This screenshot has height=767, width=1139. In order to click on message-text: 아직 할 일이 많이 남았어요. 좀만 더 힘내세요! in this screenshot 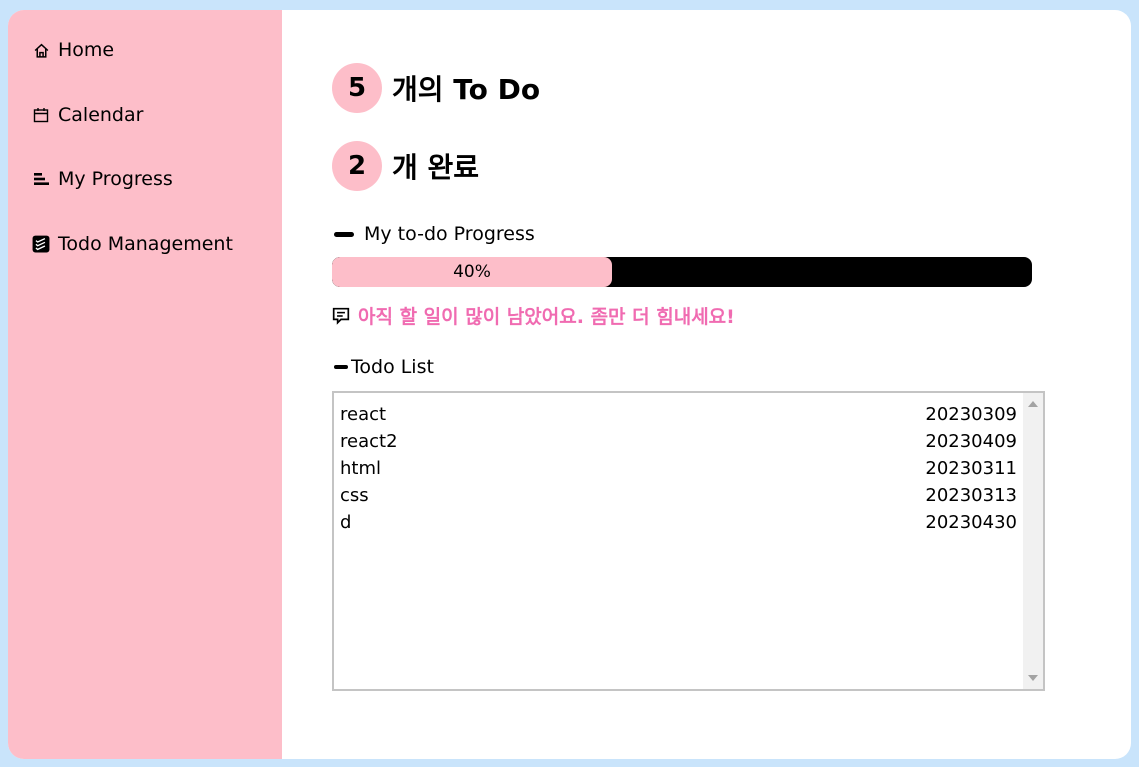, I will do `click(546, 317)`.